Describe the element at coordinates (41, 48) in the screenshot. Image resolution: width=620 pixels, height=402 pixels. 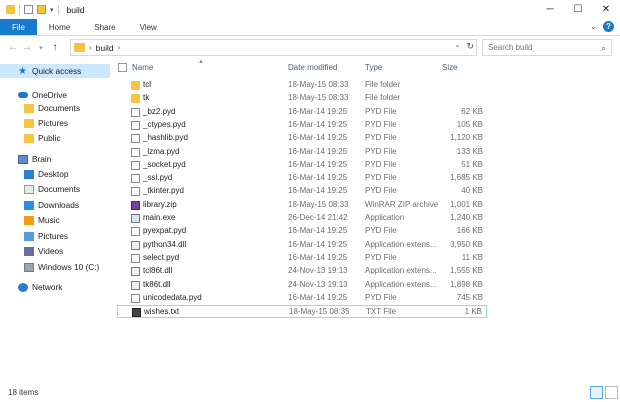
I see `recent-locations-icon: ▾` at that location.